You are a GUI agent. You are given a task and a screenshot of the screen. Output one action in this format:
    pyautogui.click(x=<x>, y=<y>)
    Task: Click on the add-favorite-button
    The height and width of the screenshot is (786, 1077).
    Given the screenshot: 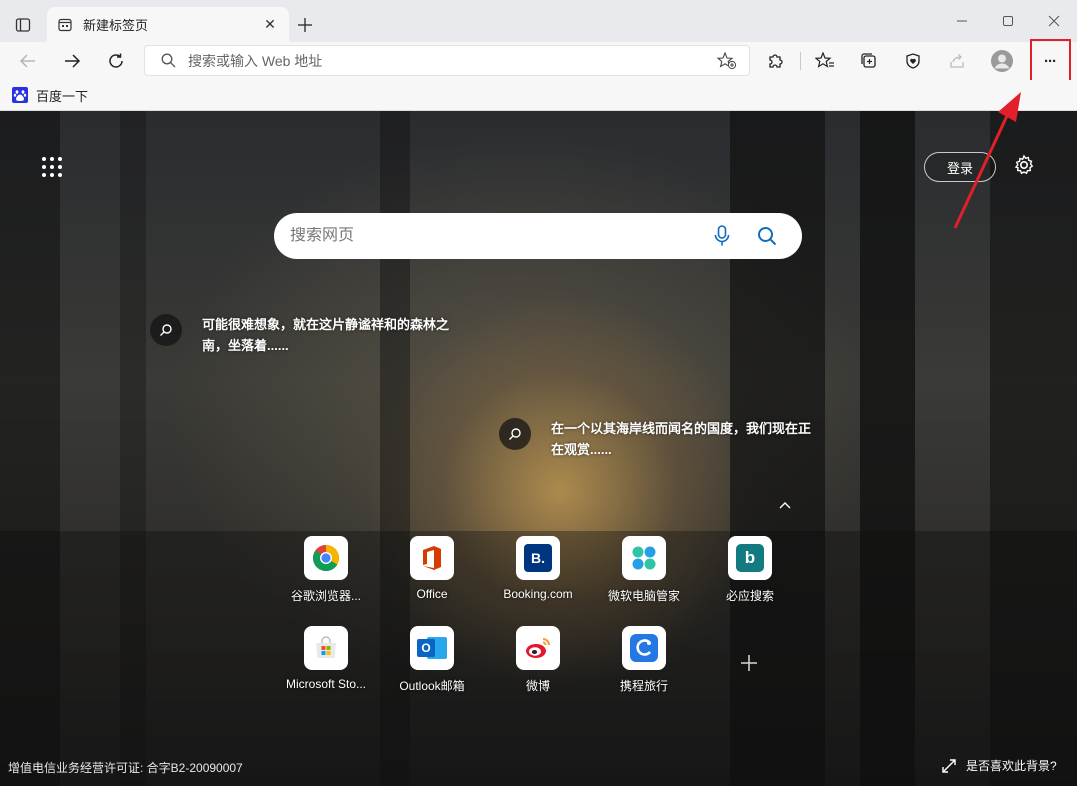 What is the action you would take?
    pyautogui.click(x=726, y=63)
    